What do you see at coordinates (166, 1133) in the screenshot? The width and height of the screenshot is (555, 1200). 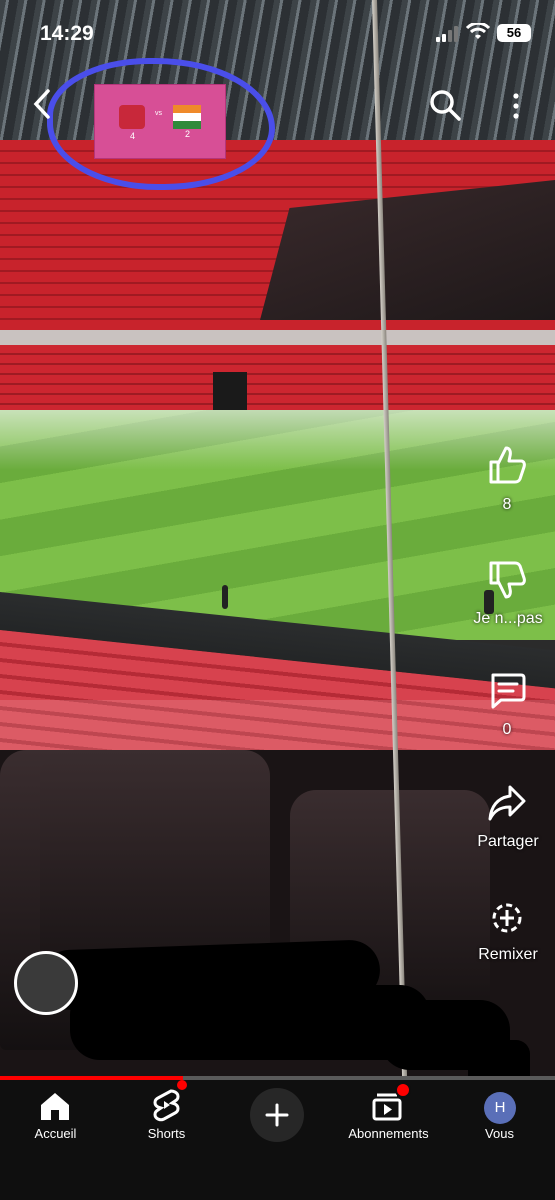 I see `nav-label: Shorts` at bounding box center [166, 1133].